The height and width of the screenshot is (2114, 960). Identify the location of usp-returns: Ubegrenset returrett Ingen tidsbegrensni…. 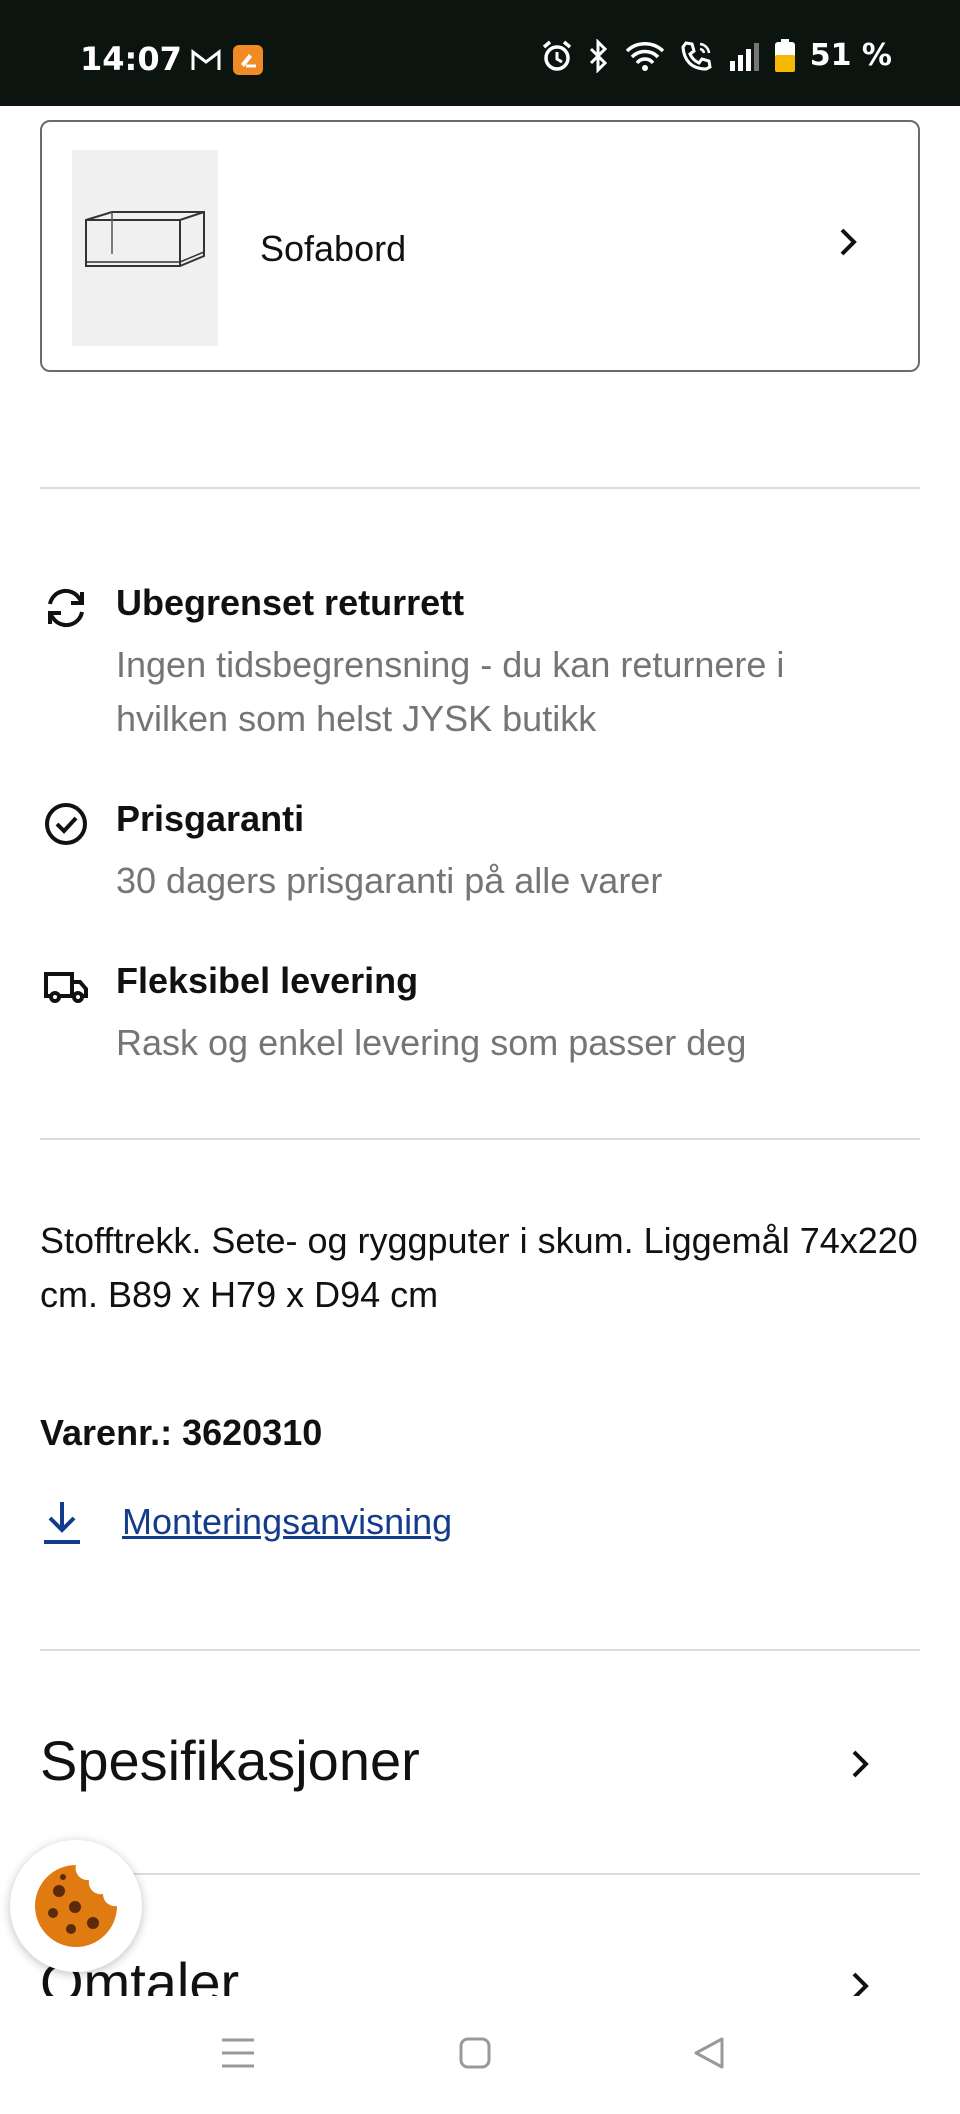
(480, 662).